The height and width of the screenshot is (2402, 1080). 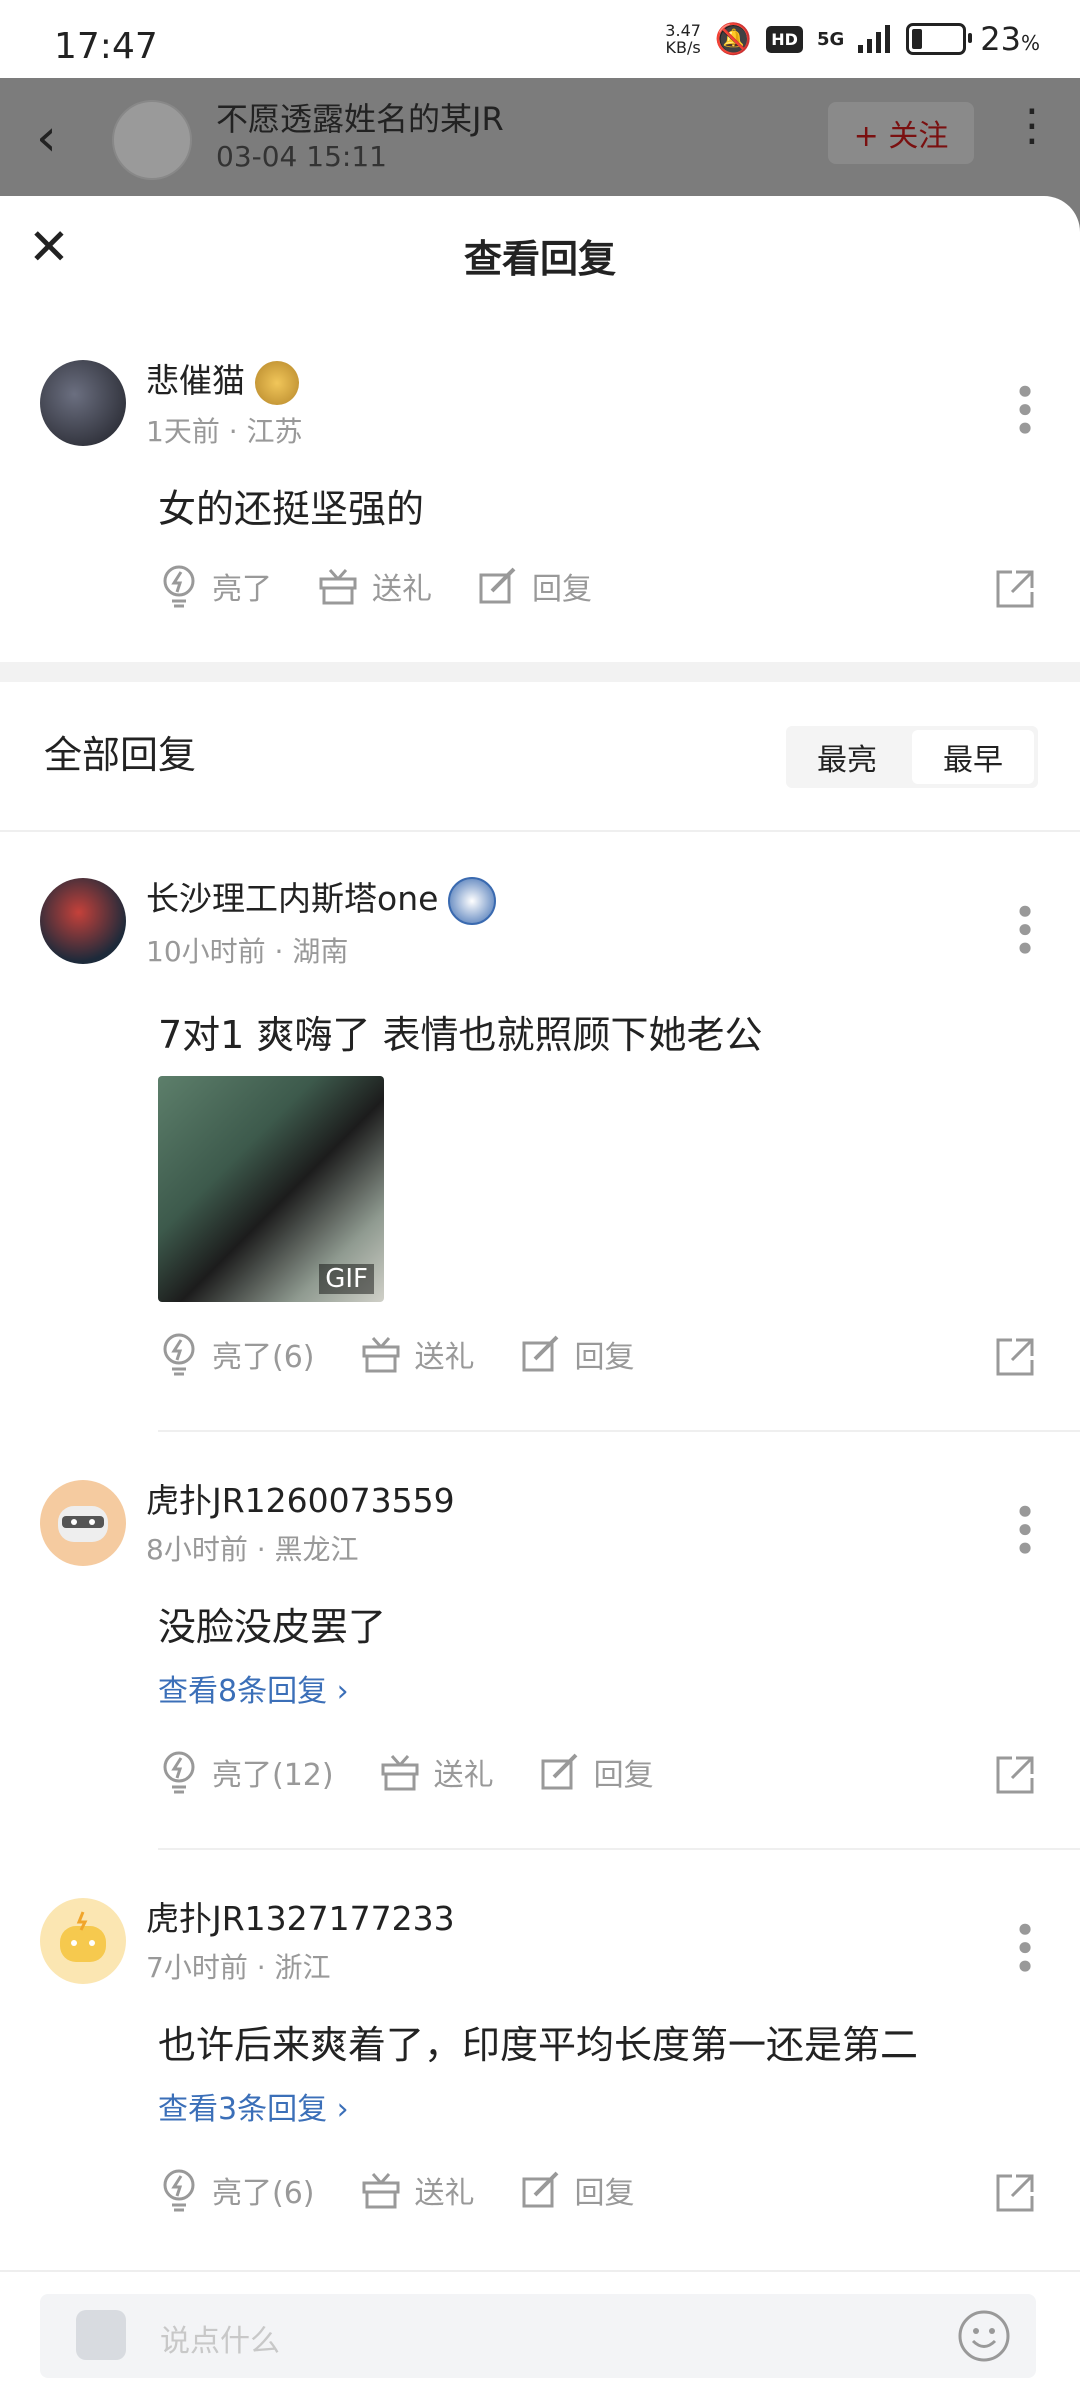 I want to click on status-icons: 3.47 KB/s 🔕 HD 5G 23%, so click(x=852, y=39).